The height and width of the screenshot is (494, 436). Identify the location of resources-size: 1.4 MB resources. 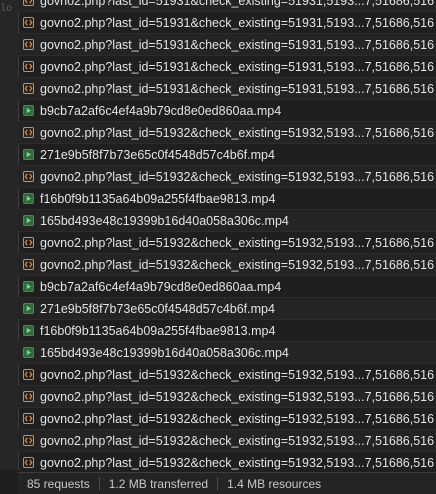
(274, 483).